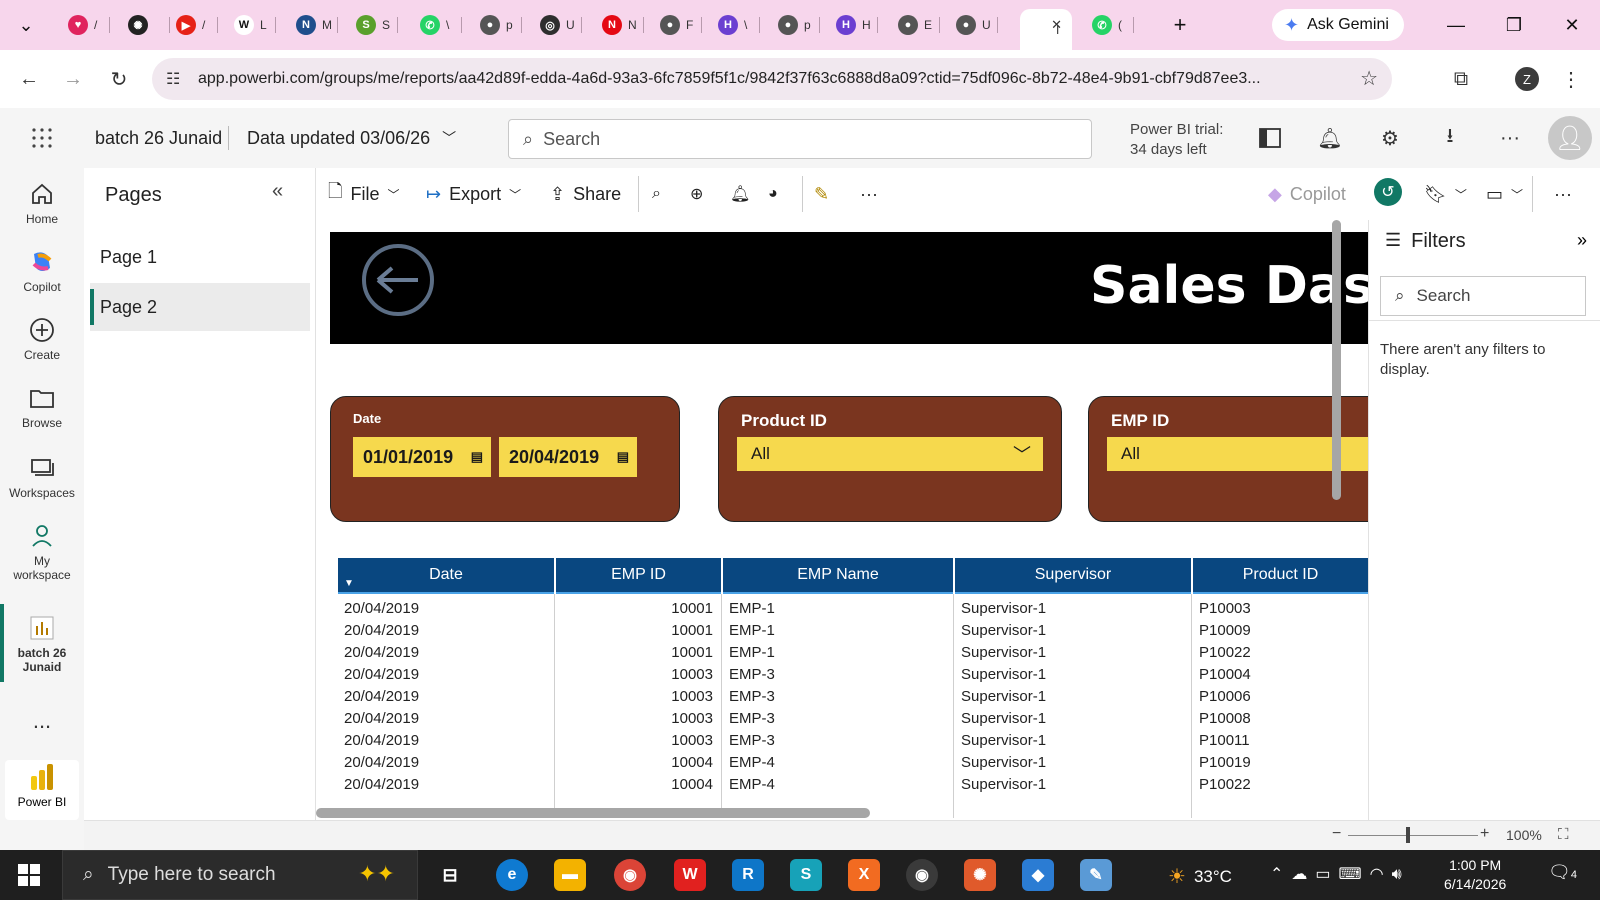 This screenshot has width=1600, height=900. I want to click on collapse-filters-icon: », so click(1582, 240).